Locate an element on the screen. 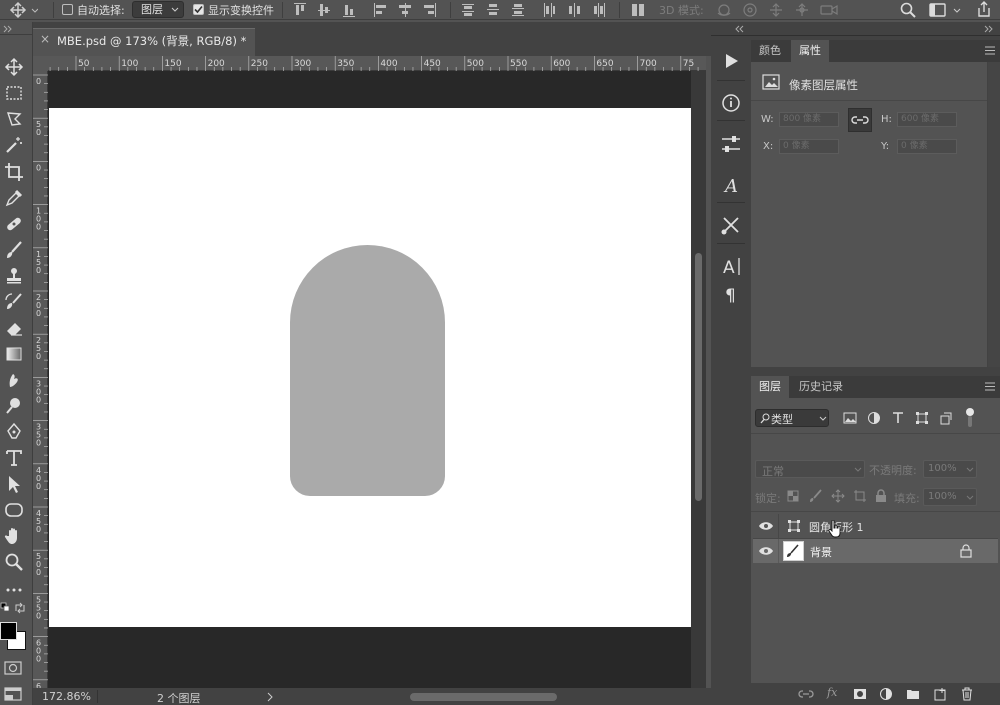  lock-all-icon is located at coordinates (881, 496).